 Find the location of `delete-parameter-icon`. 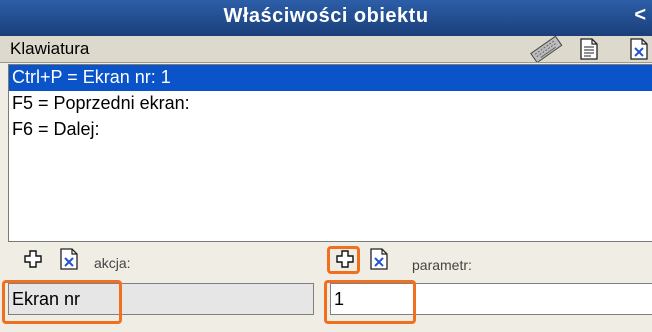

delete-parameter-icon is located at coordinates (380, 261).